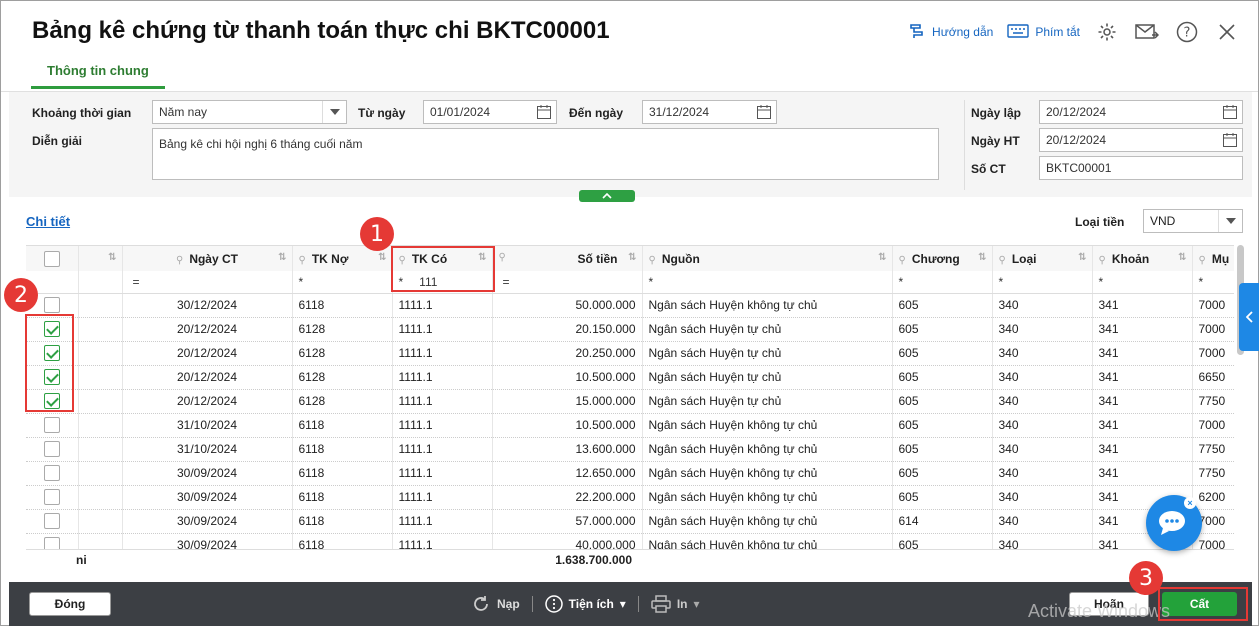 The height and width of the screenshot is (626, 1259). What do you see at coordinates (207, 258) in the screenshot?
I see `header-date: ⚲ Ngày CT ⇅` at bounding box center [207, 258].